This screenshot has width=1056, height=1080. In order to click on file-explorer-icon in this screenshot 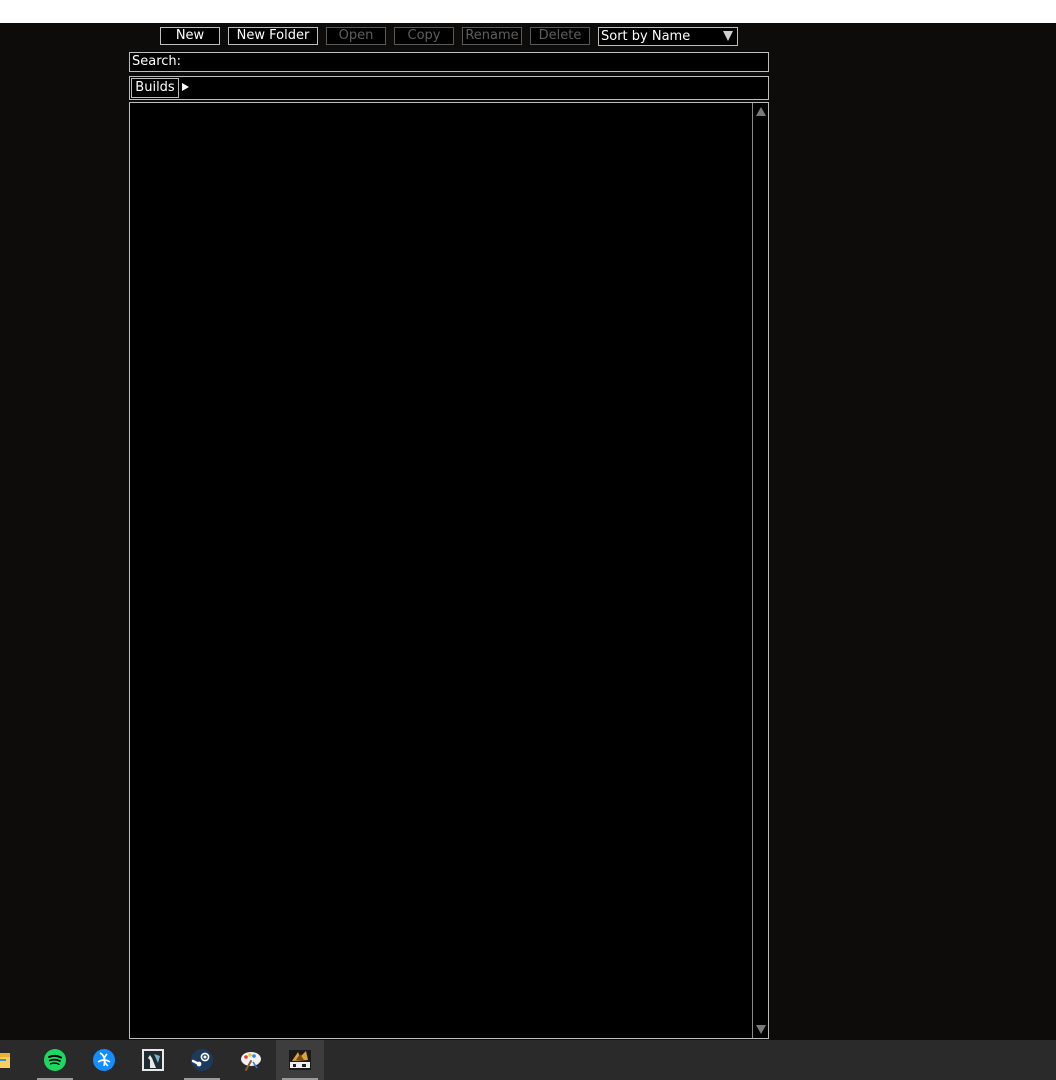, I will do `click(5, 1060)`.